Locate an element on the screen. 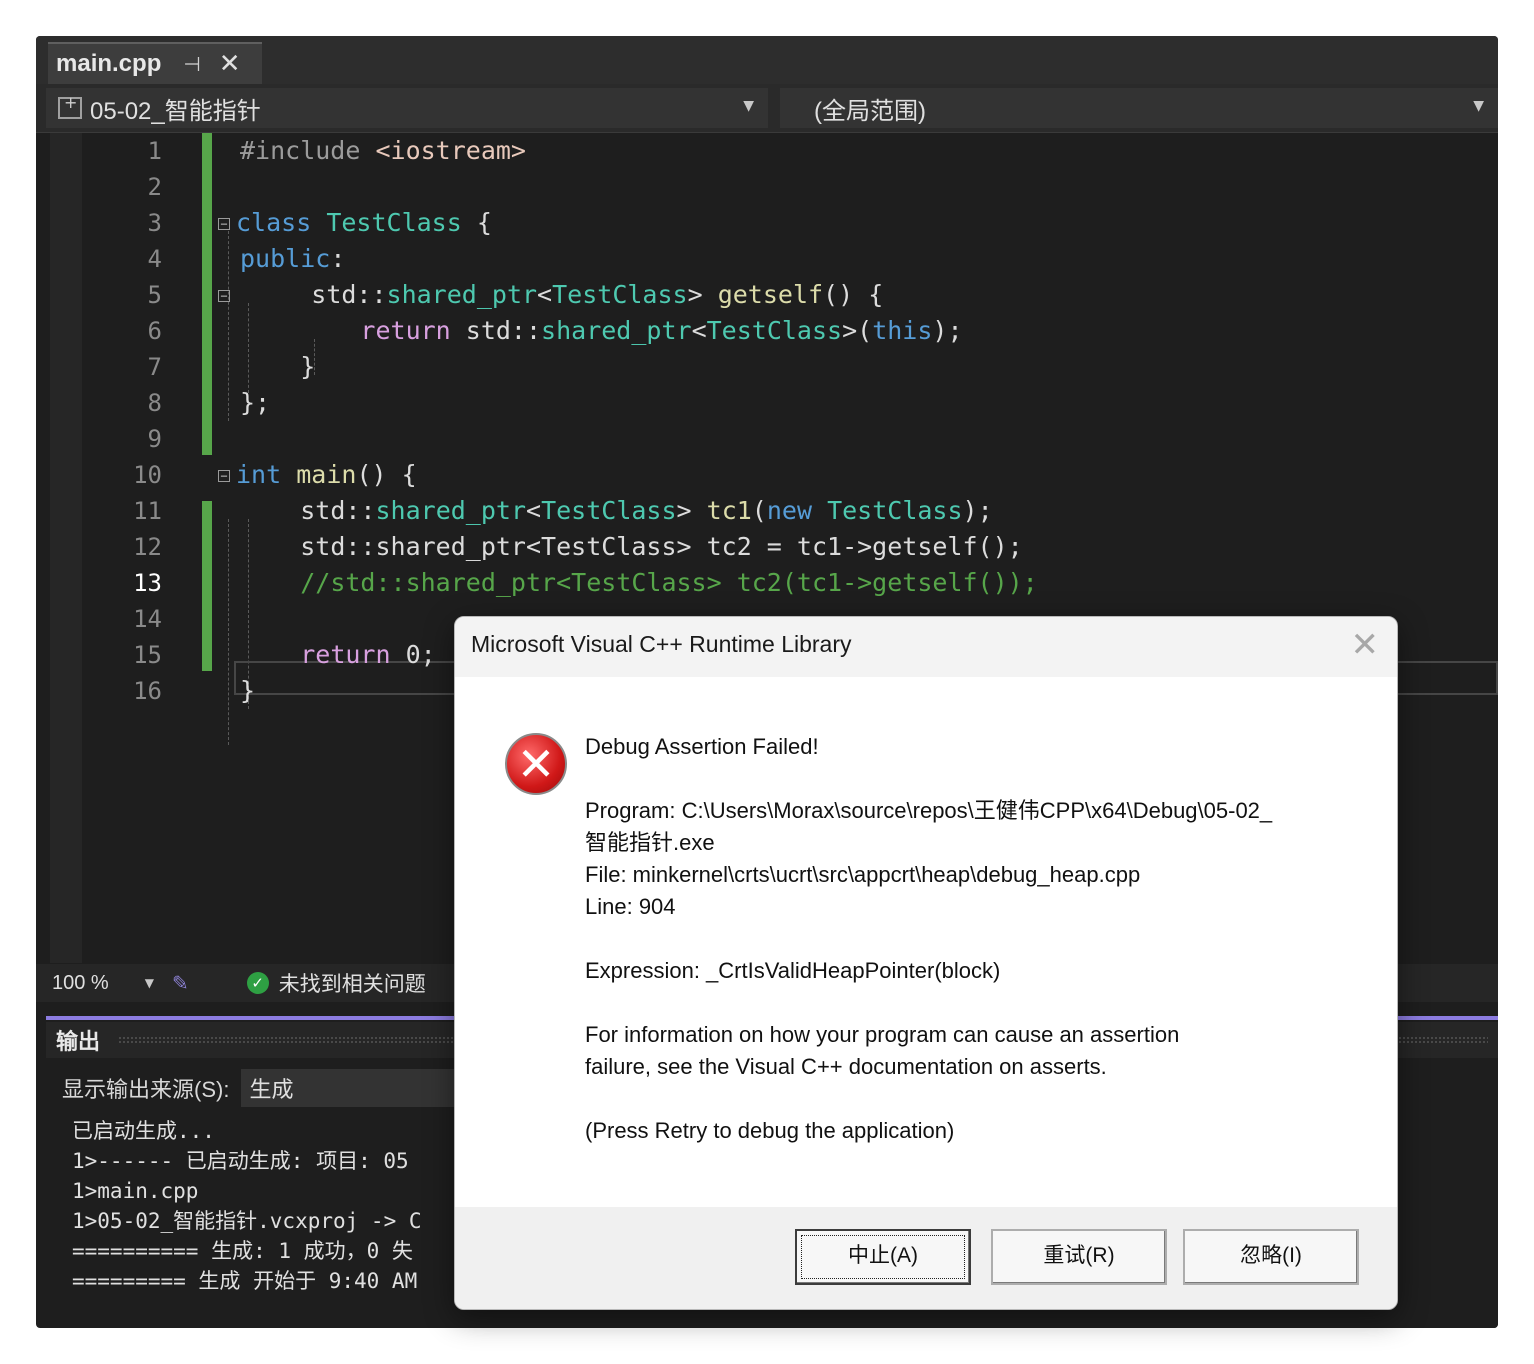  line-number: 14 is located at coordinates (147, 619).